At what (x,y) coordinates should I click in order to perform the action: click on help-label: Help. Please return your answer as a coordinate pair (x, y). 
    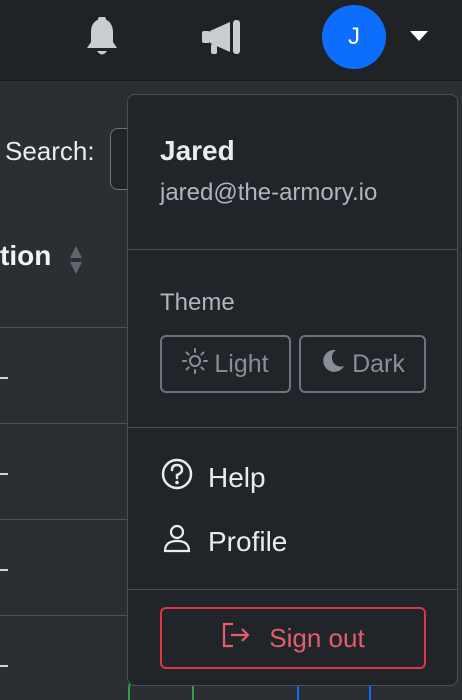
    Looking at the image, I should click on (237, 477).